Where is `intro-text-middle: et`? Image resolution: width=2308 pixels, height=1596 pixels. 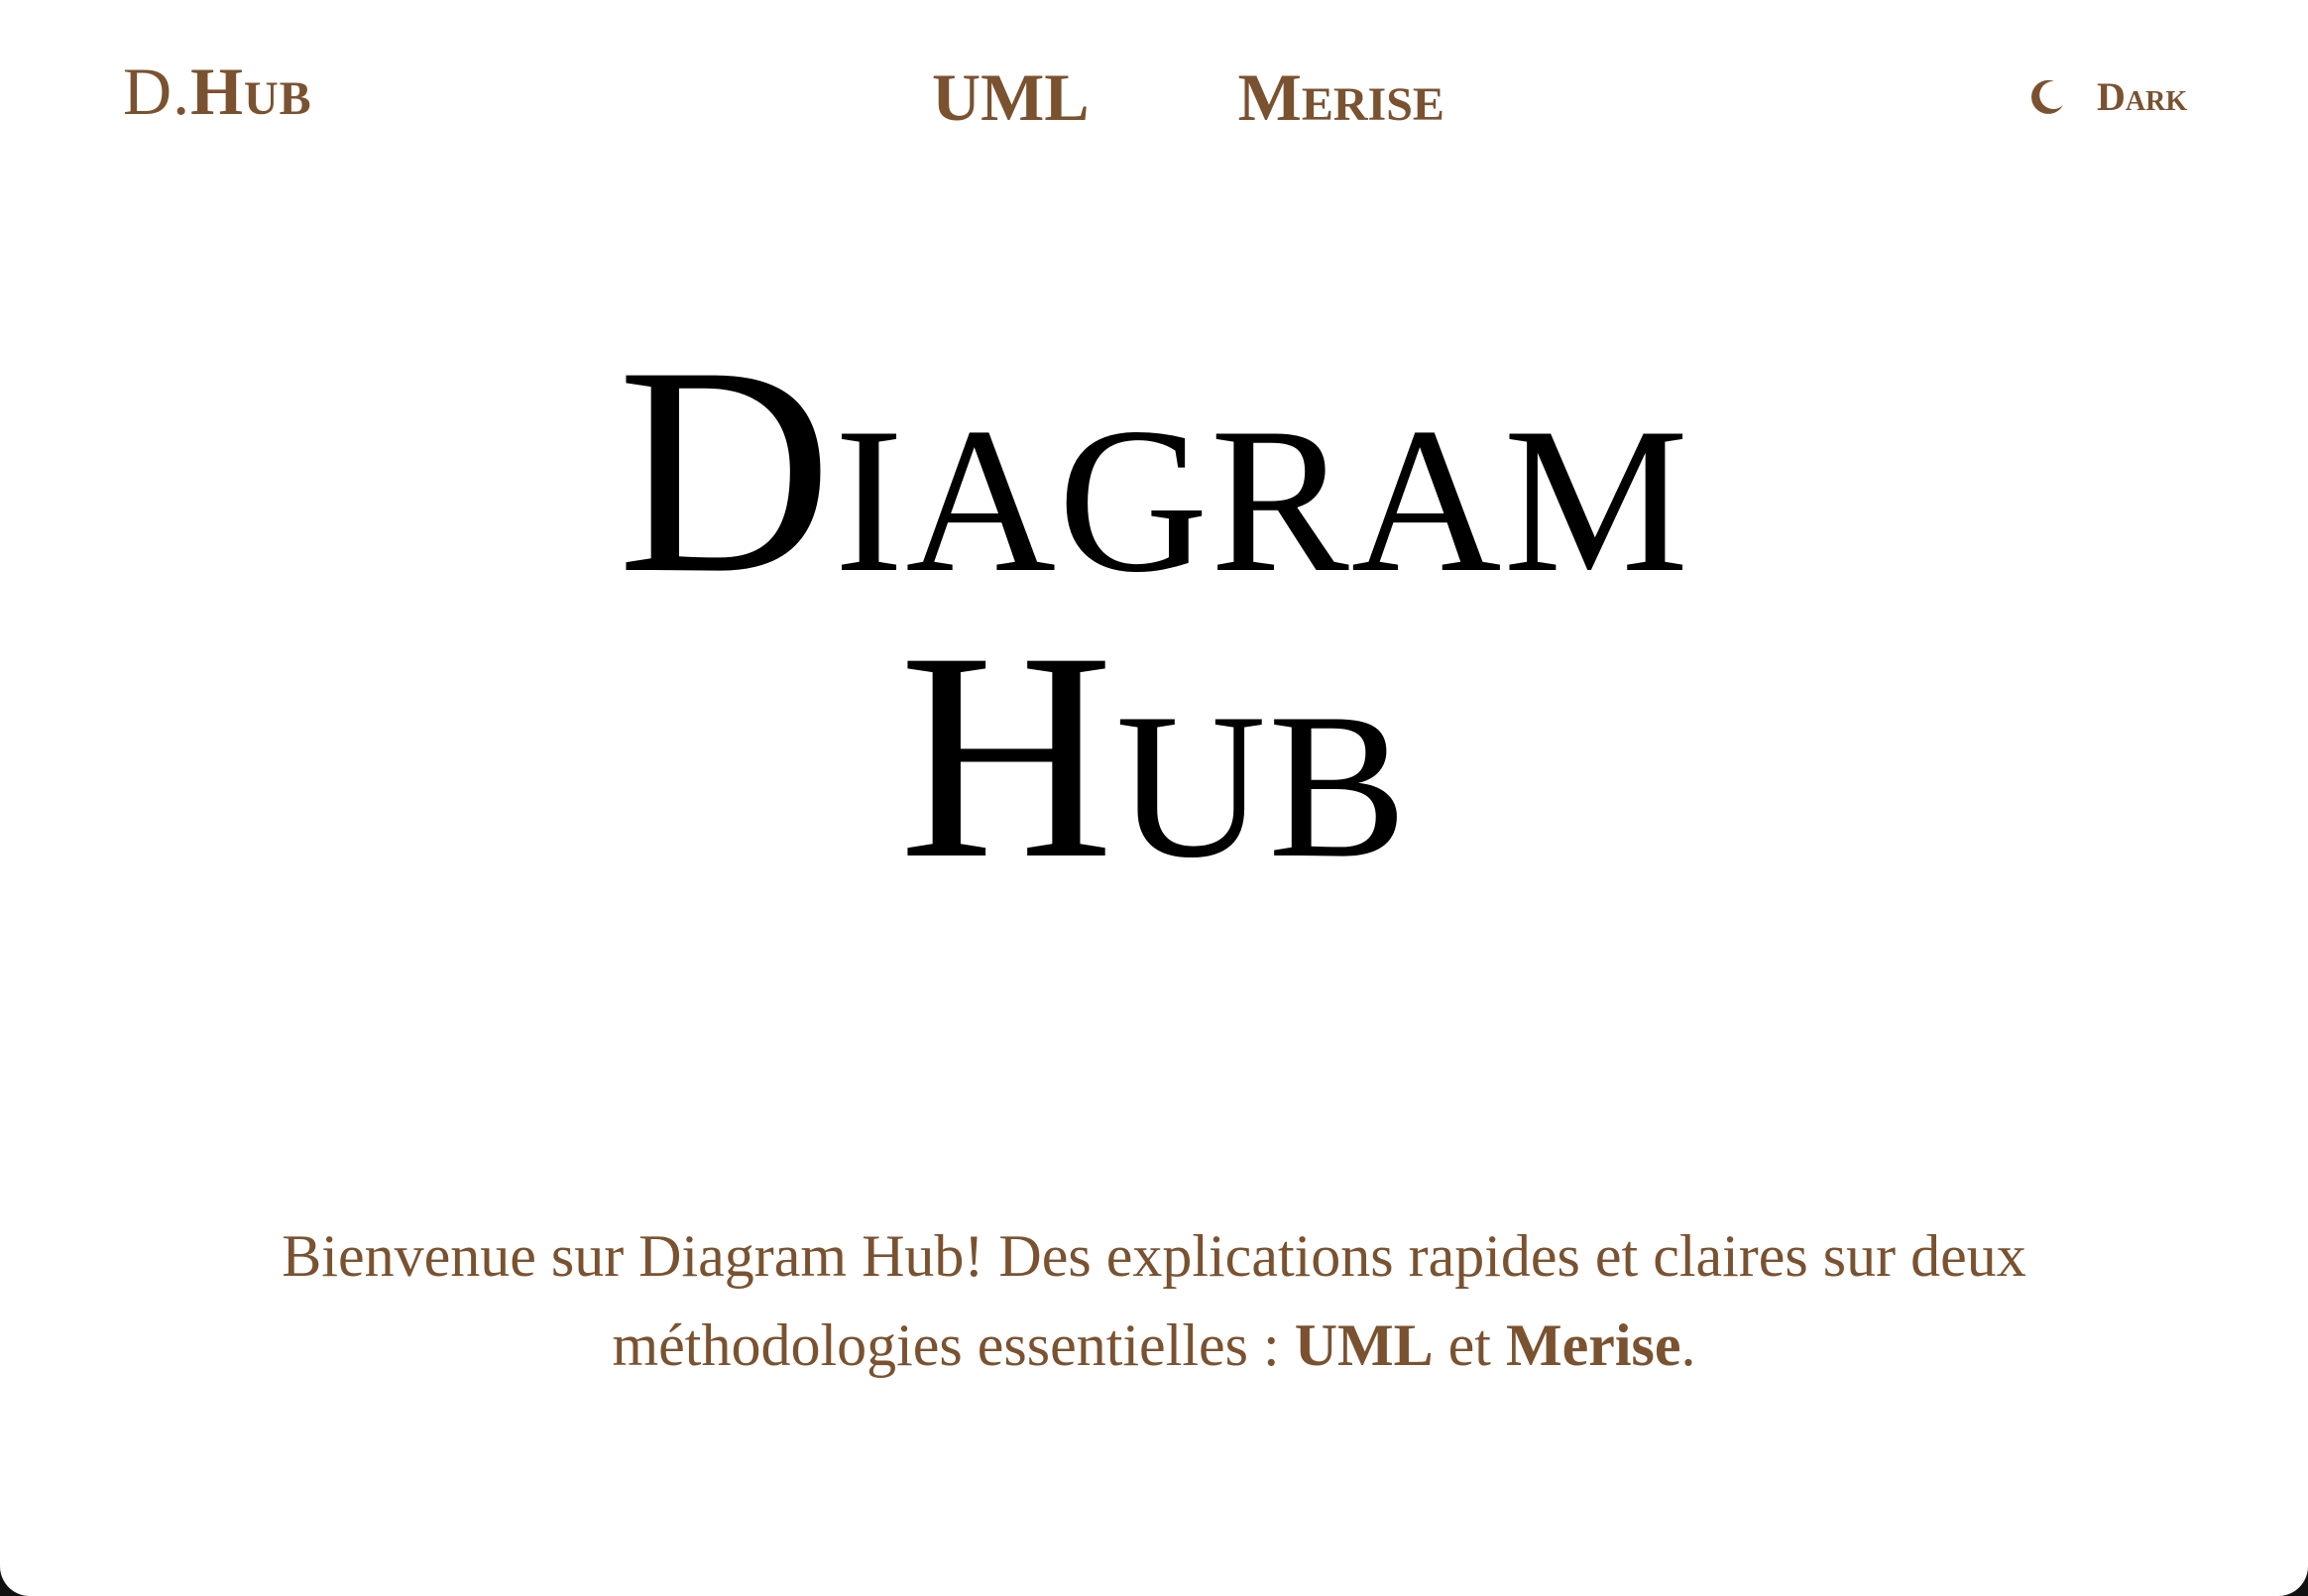 intro-text-middle: et is located at coordinates (1469, 1345).